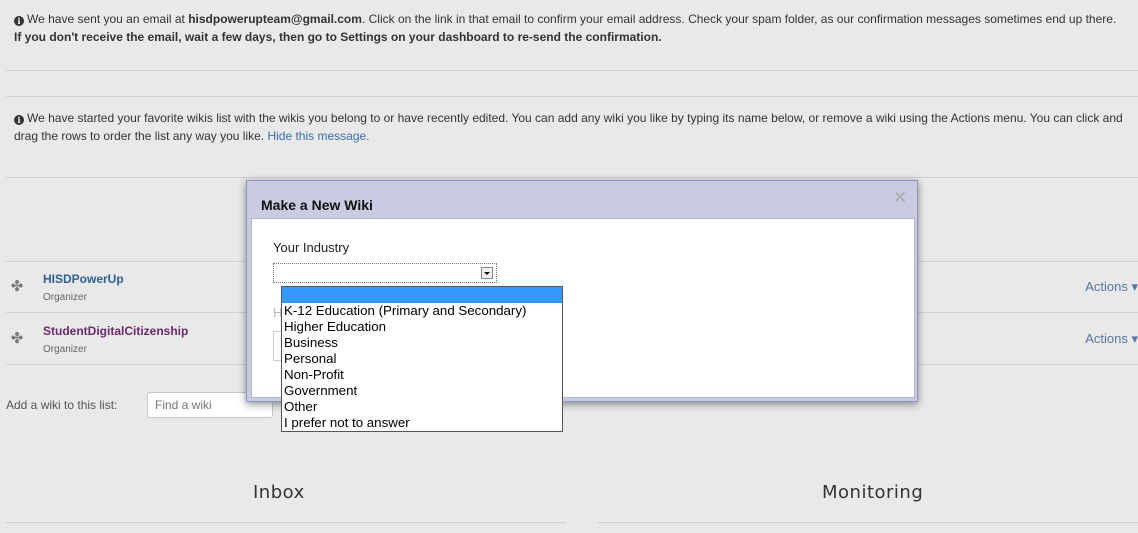  What do you see at coordinates (317, 205) in the screenshot?
I see `modal-title: Make a New Wiki` at bounding box center [317, 205].